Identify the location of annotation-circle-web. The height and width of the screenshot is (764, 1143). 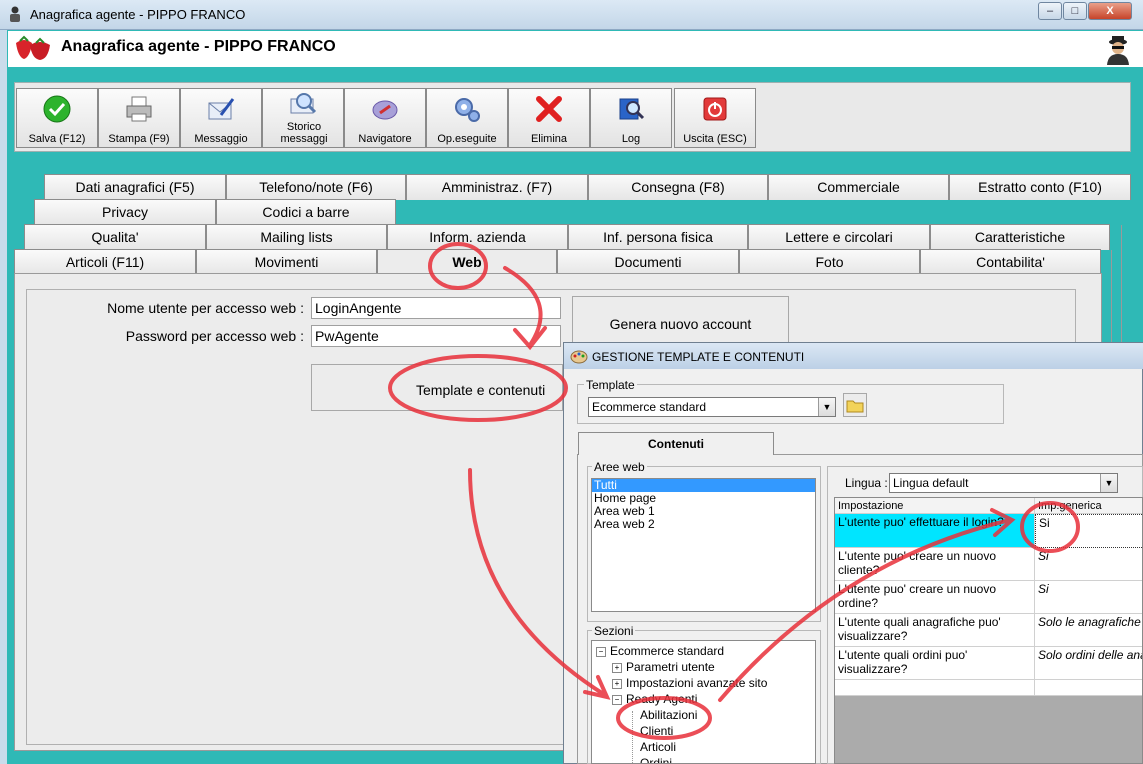
(458, 266).